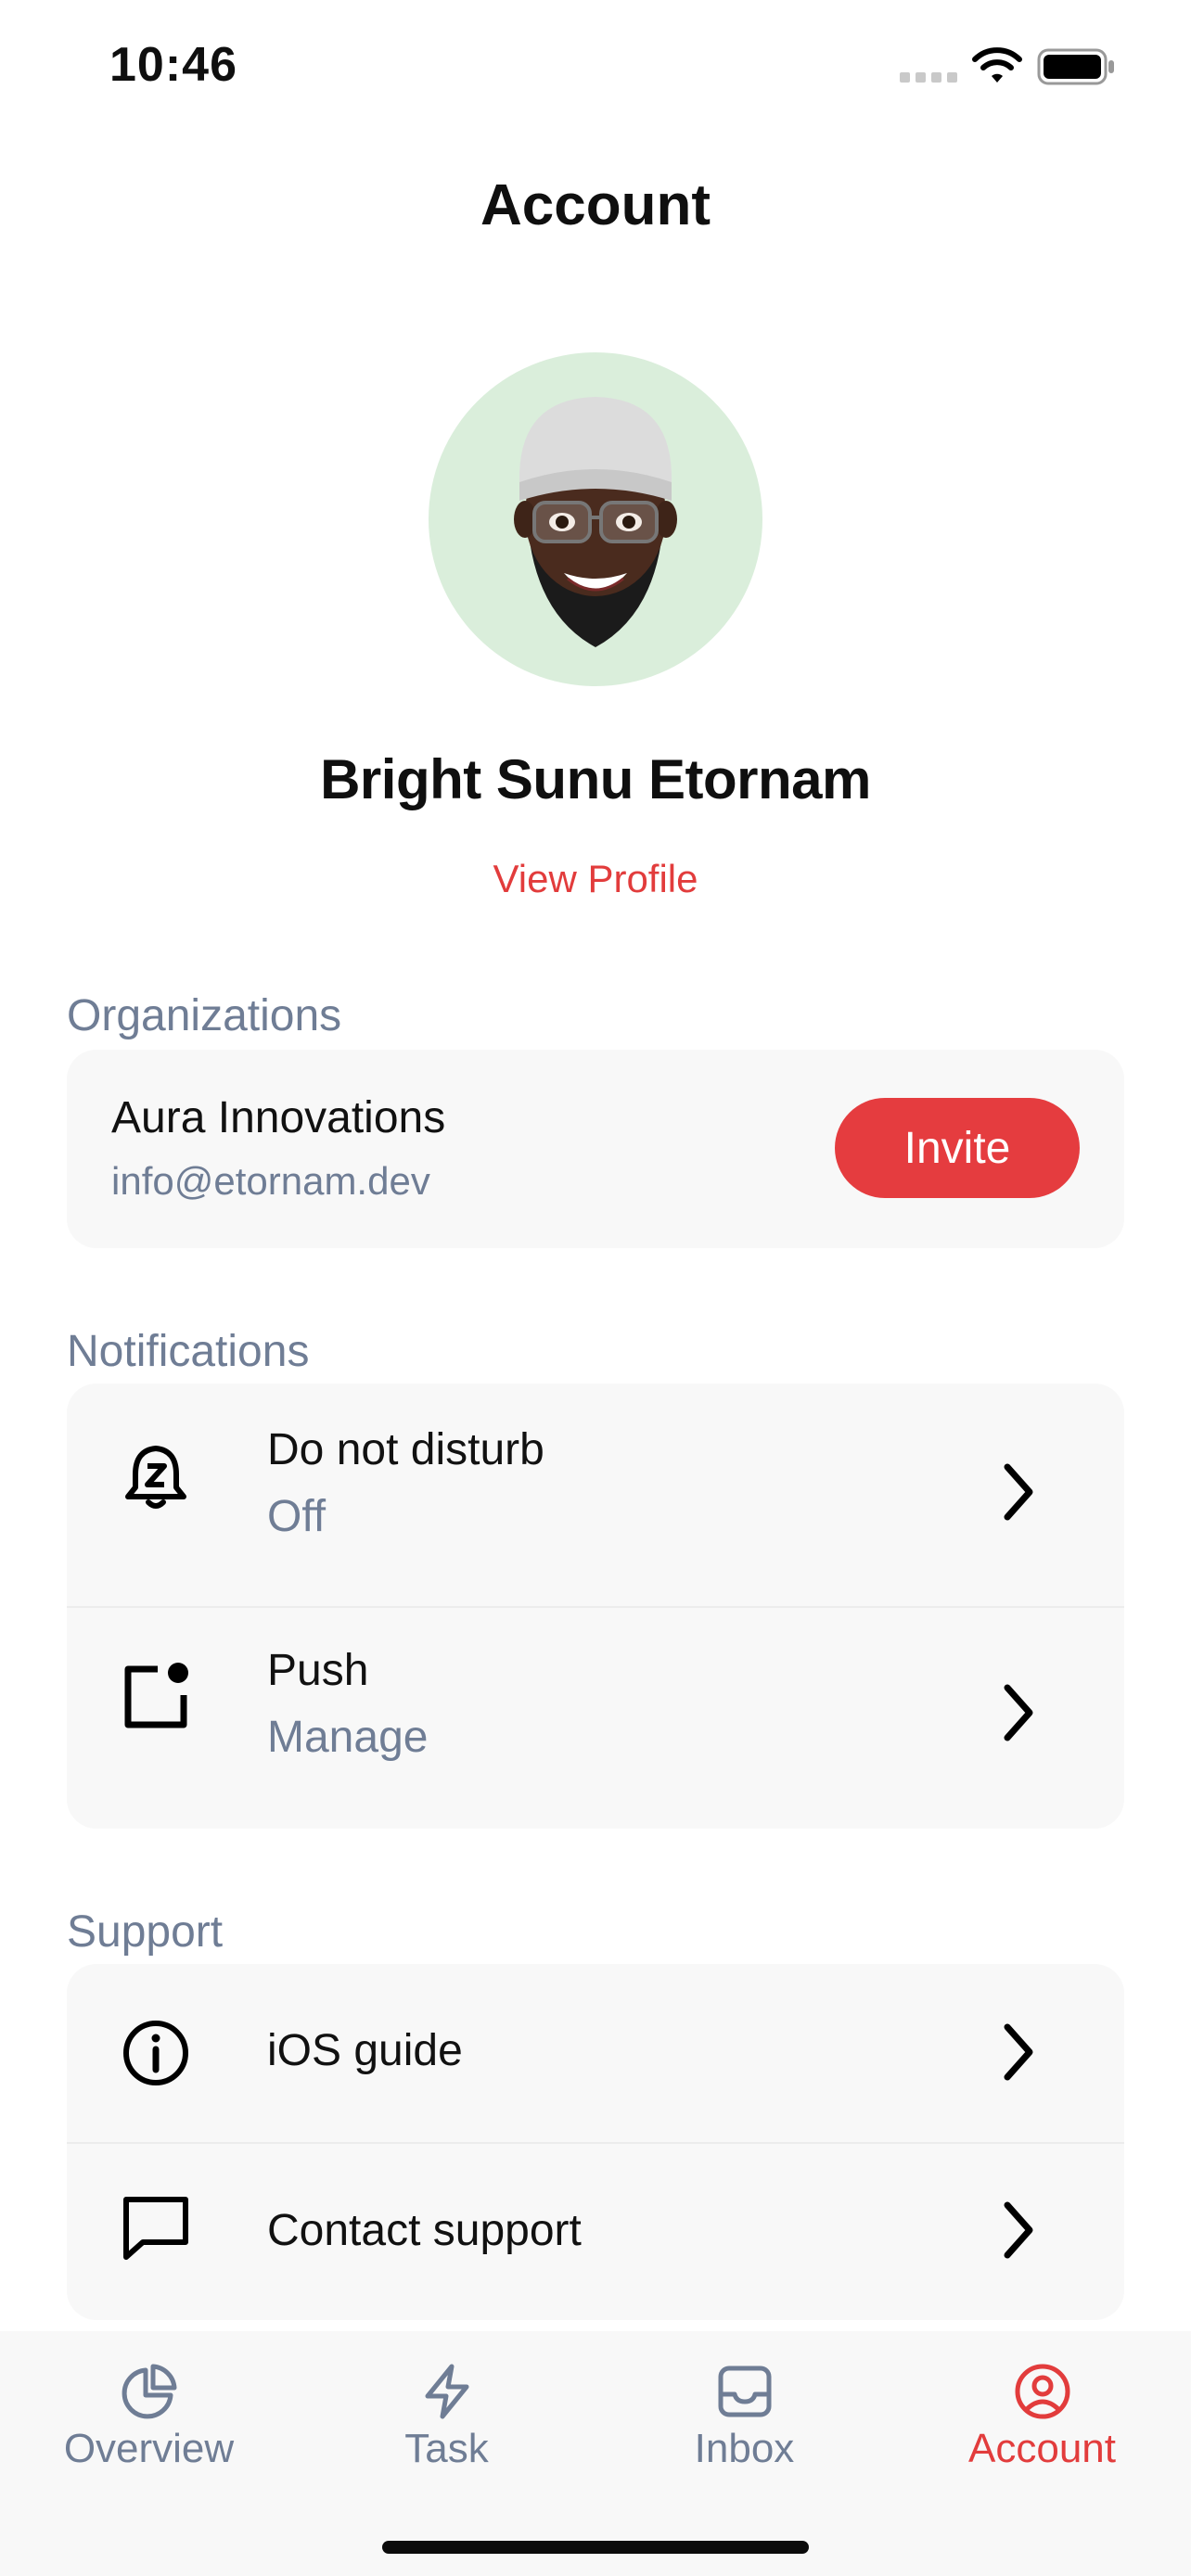  I want to click on avatar, so click(595, 519).